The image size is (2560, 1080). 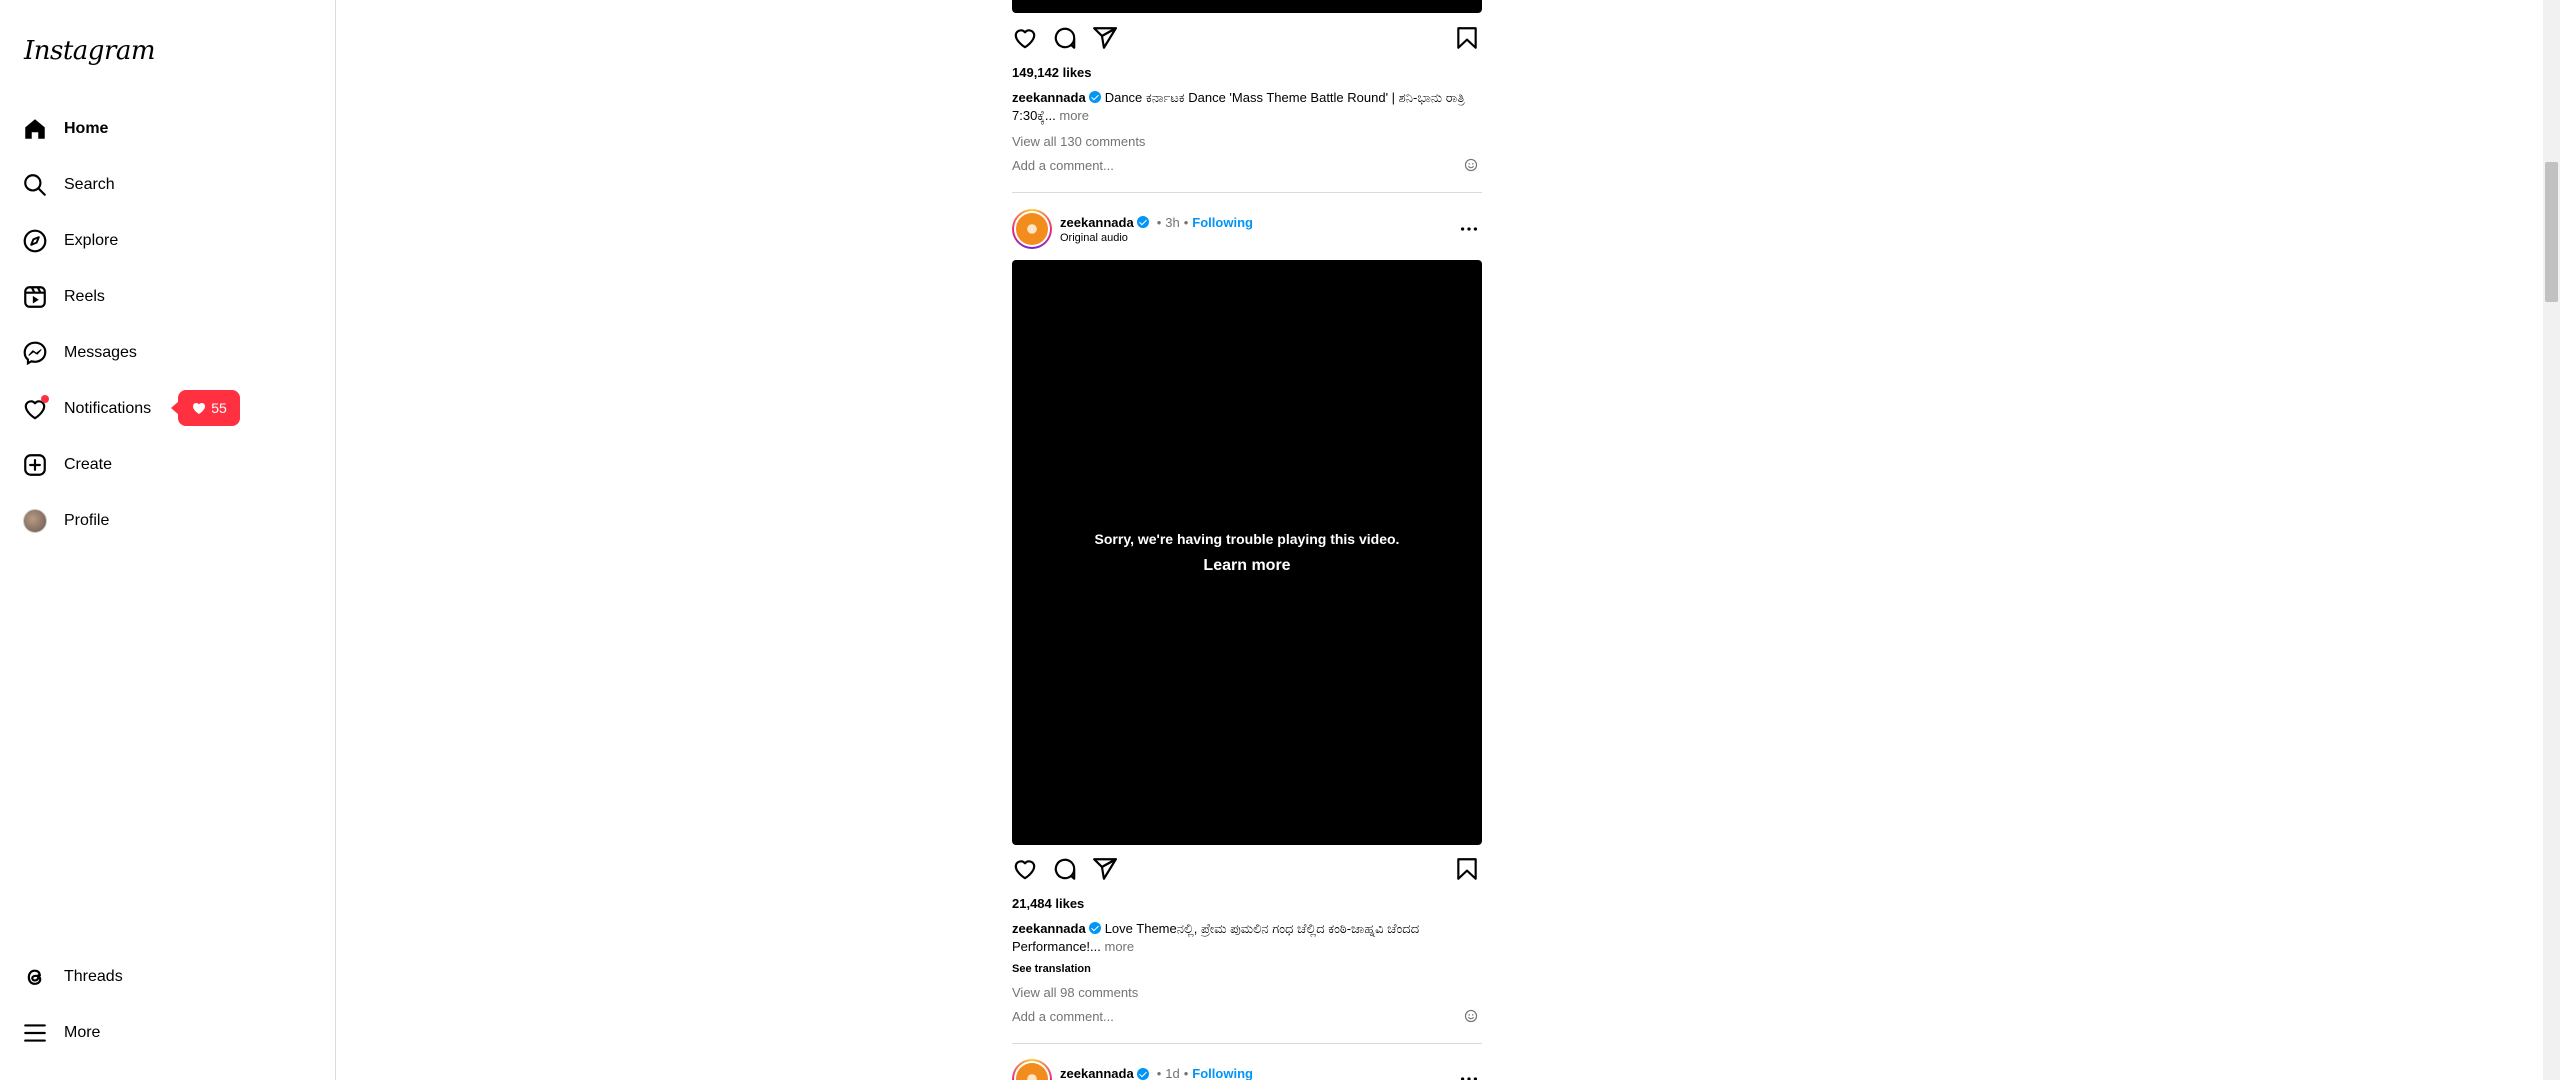 I want to click on post-header-line: zeekannada • 1d • Following, so click(x=1156, y=1073).